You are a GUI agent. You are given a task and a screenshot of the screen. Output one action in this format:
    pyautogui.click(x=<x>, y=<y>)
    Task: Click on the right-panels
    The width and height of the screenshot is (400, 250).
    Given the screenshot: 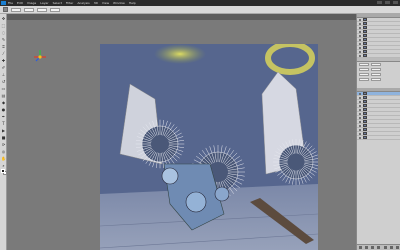 What is the action you would take?
    pyautogui.click(x=378, y=132)
    